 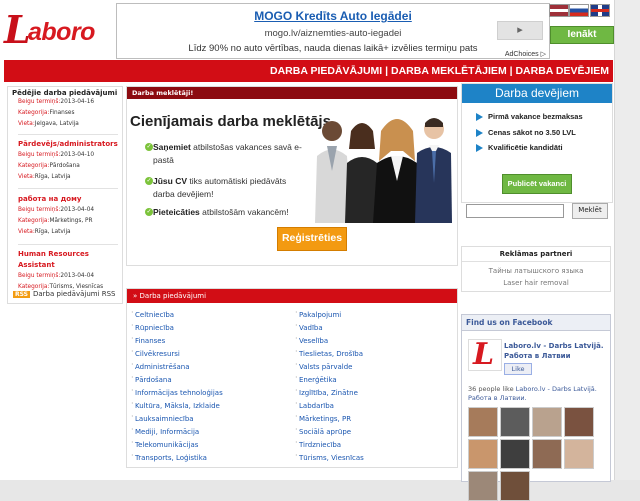 What do you see at coordinates (515, 211) in the screenshot?
I see `search-input` at bounding box center [515, 211].